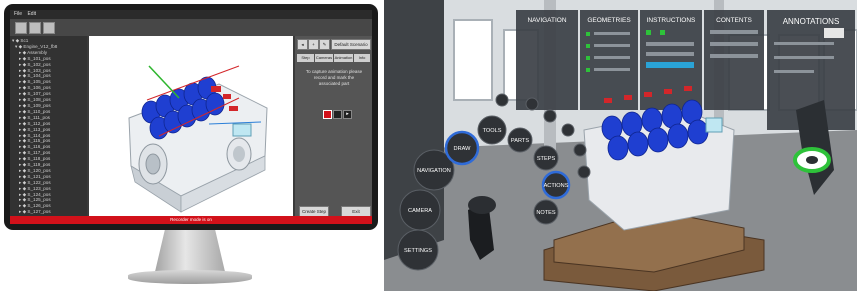 This screenshot has height=291, width=857. I want to click on tab-cameras: Cameras, so click(324, 58).